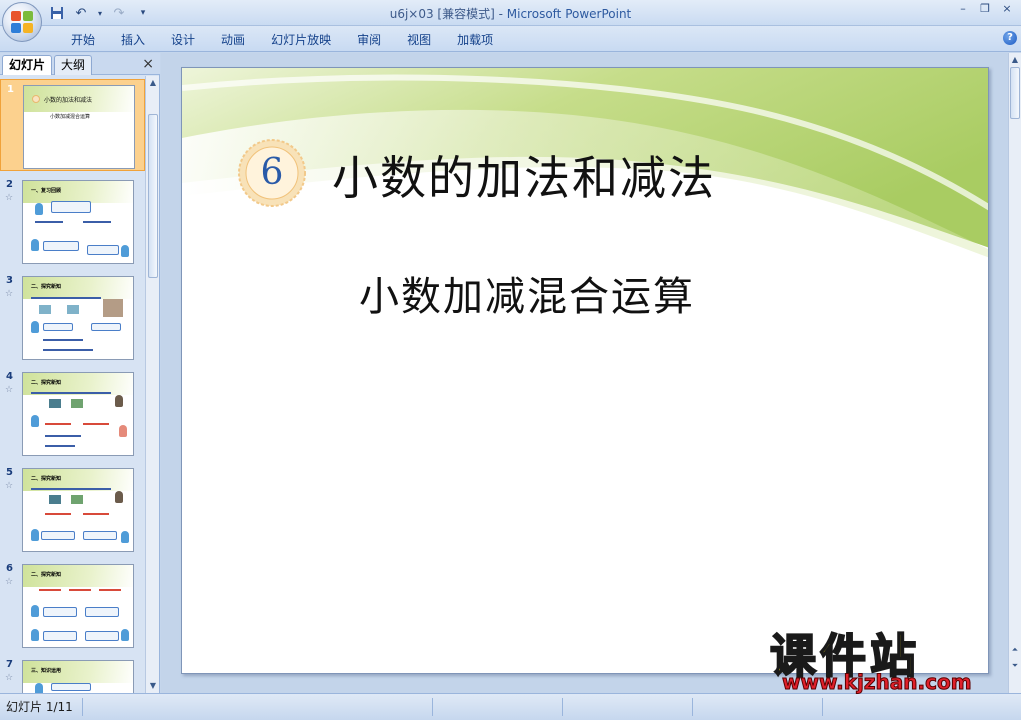 The width and height of the screenshot is (1021, 720). Describe the element at coordinates (79, 127) in the screenshot. I see `thumbnail-preview: 小数的加法和减法 小数加减混合运算` at that location.